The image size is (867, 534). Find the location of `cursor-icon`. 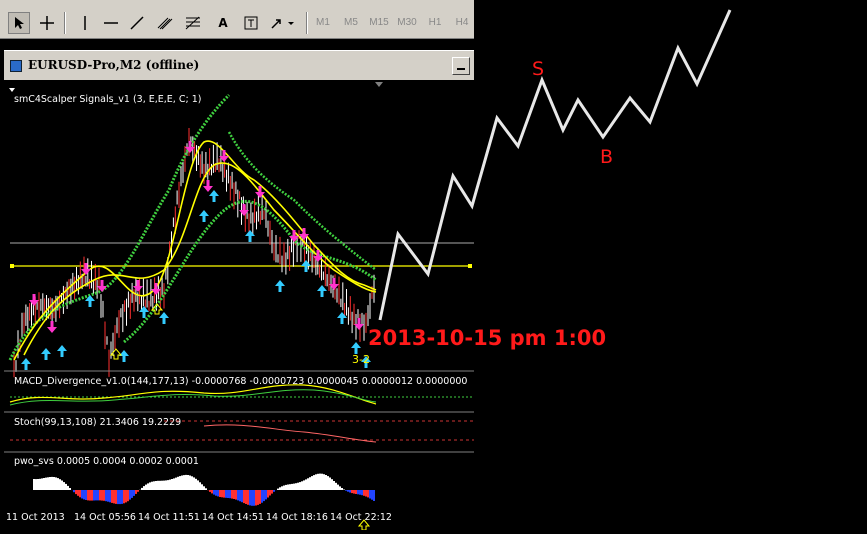

cursor-icon is located at coordinates (19, 23).